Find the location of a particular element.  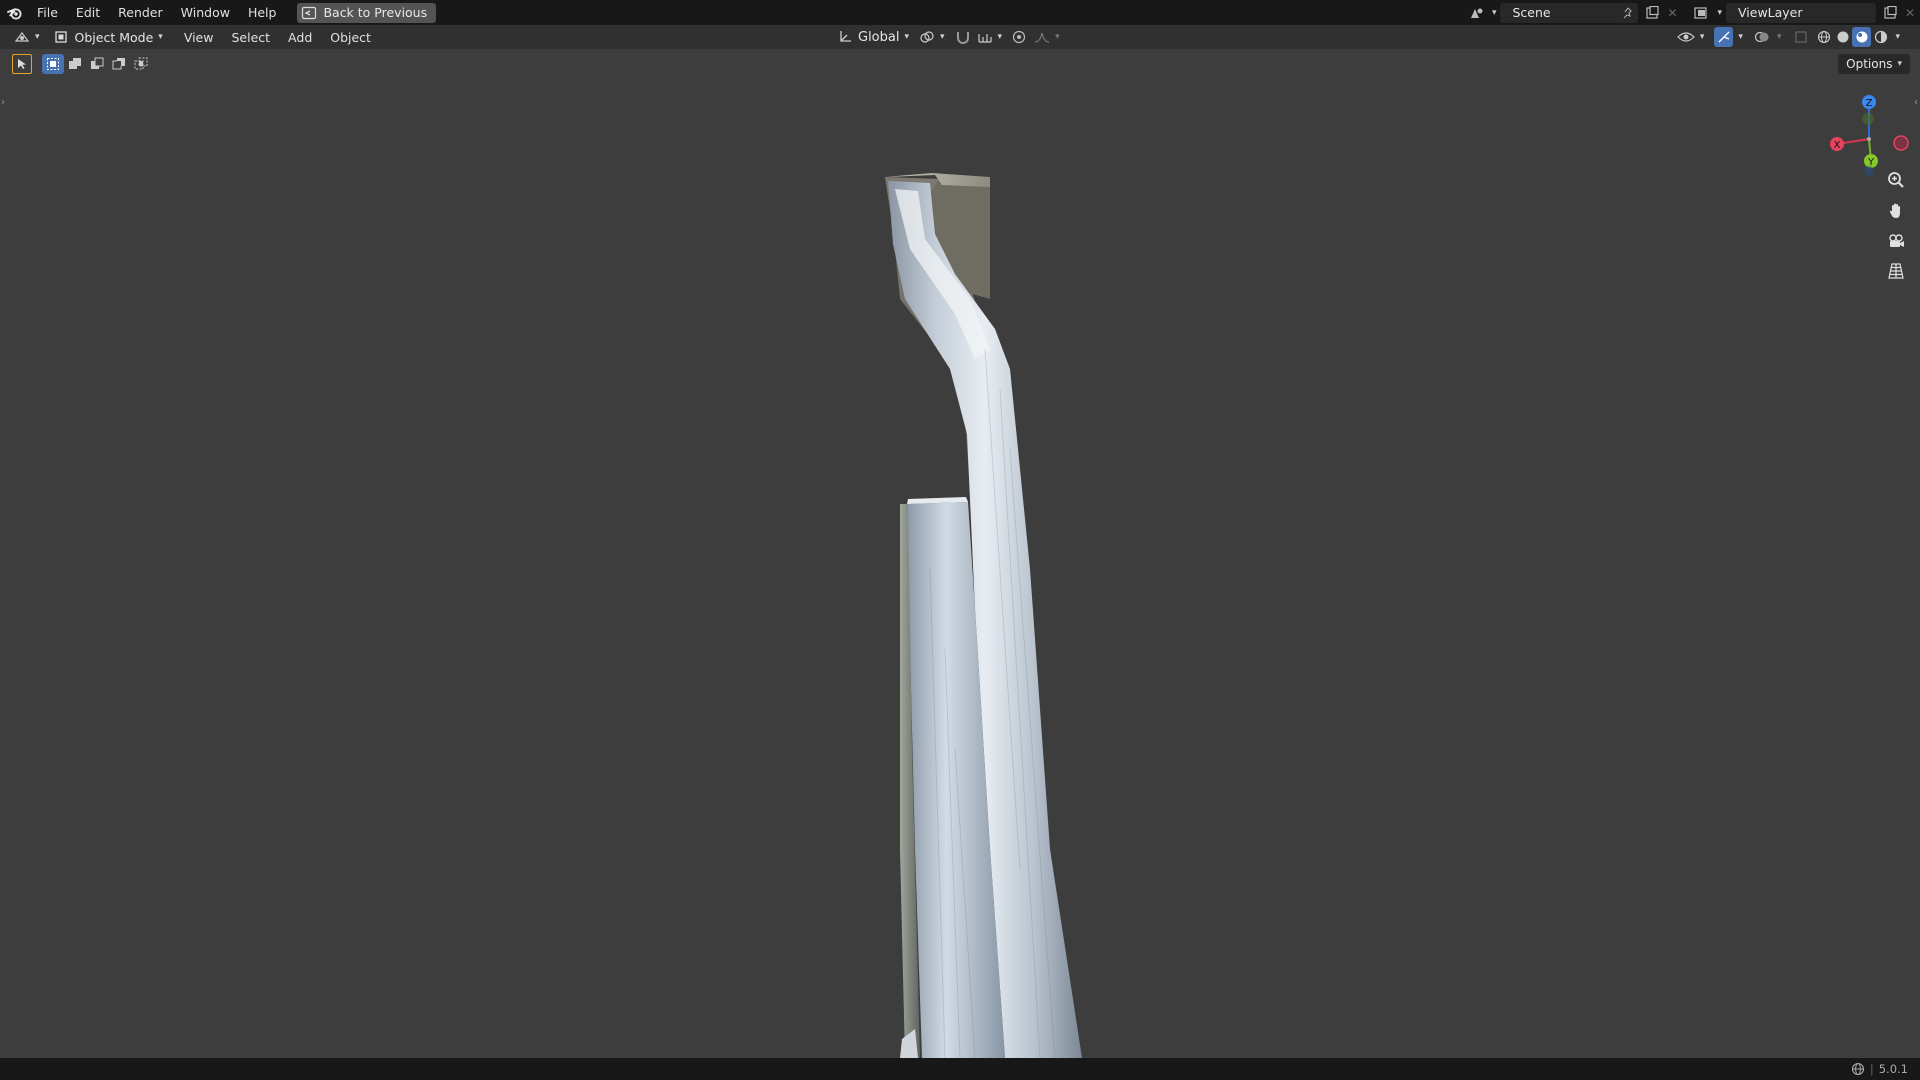

solid-shading-button is located at coordinates (1842, 37).